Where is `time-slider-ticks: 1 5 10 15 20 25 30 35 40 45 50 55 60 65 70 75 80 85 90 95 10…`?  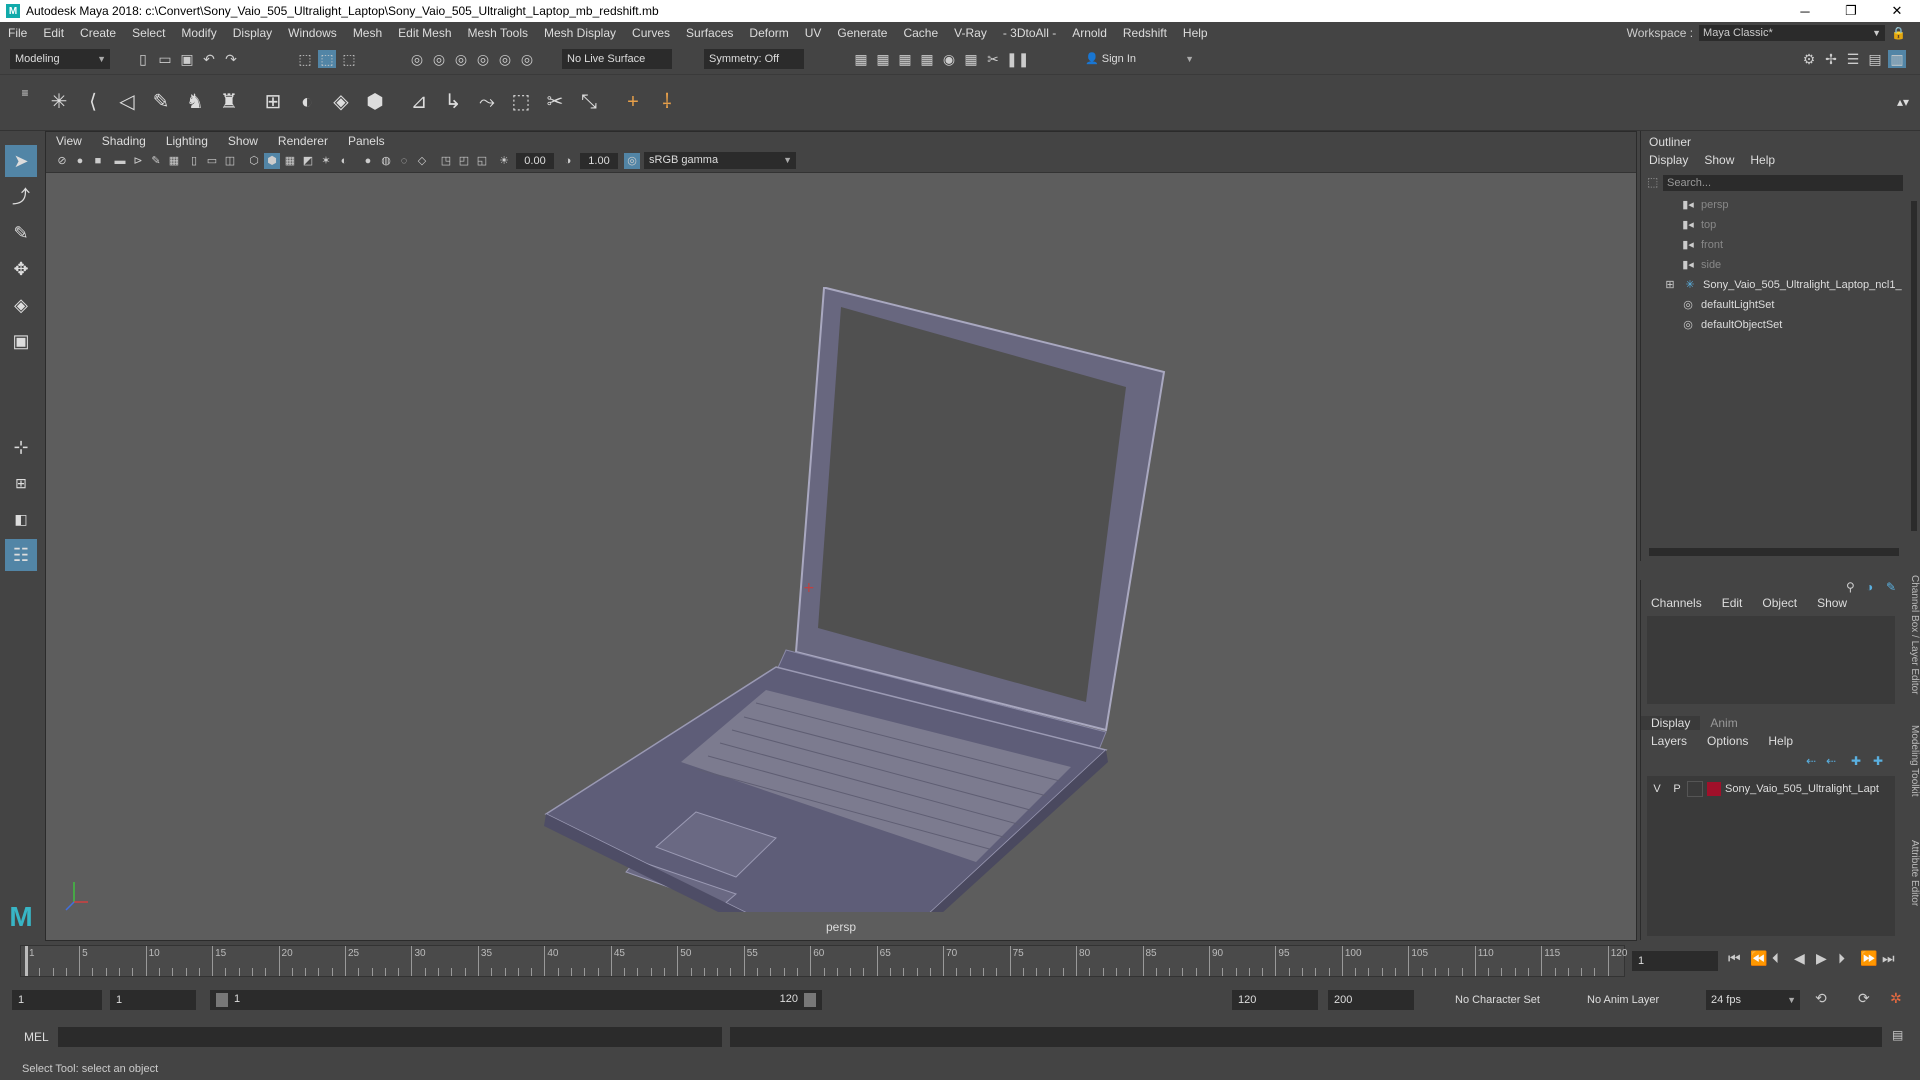
time-slider-ticks: 1 5 10 15 20 25 30 35 40 45 50 55 60 65 70 75 80 85 90 95 10… is located at coordinates (823, 961).